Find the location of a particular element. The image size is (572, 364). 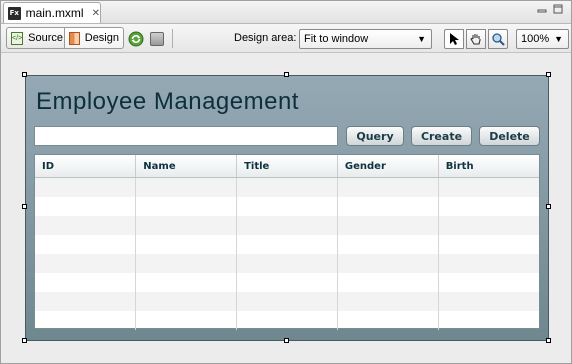

minimize-icon is located at coordinates (542, 11).